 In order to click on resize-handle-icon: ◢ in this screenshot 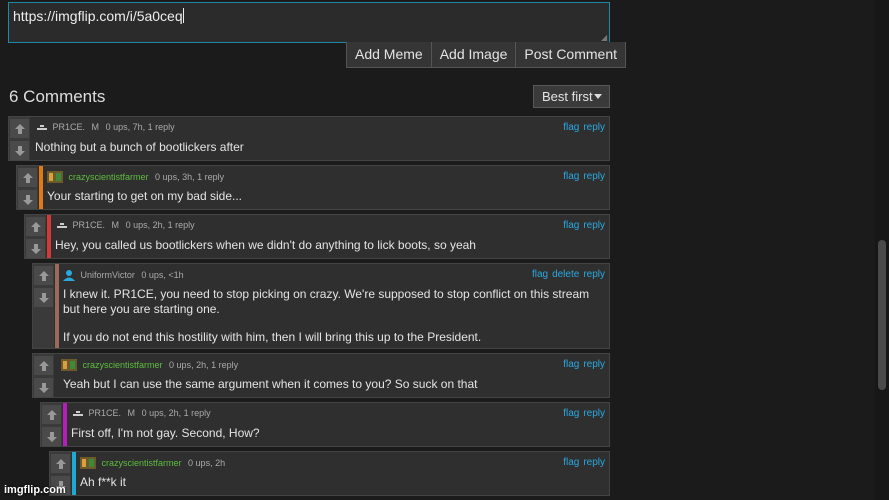, I will do `click(604, 38)`.